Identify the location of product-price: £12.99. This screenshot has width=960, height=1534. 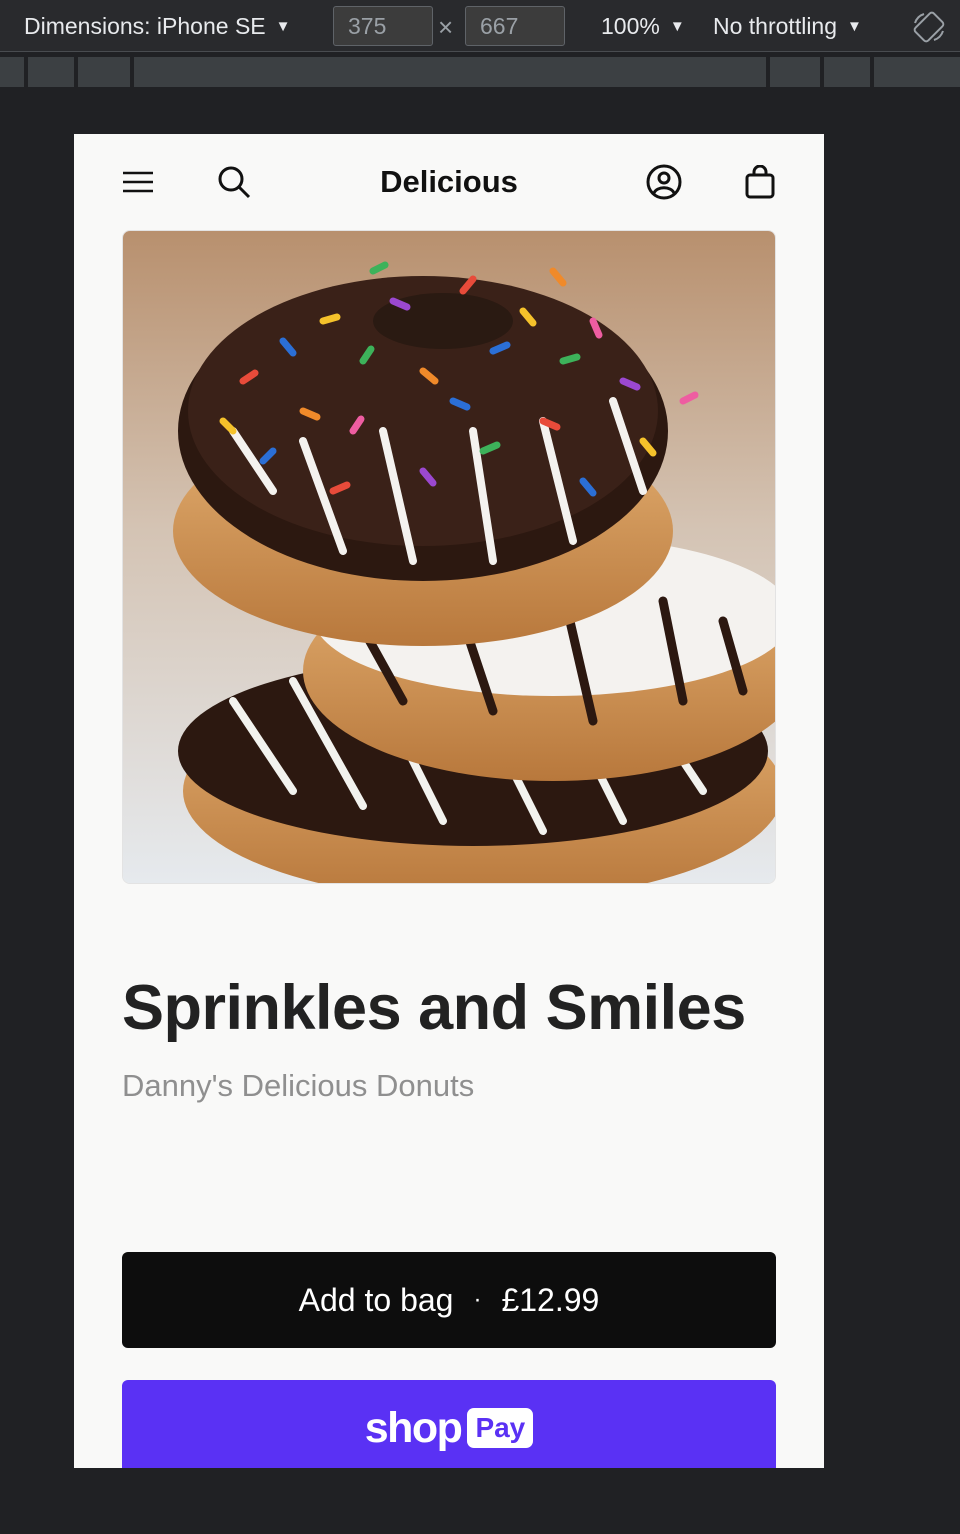
(550, 1299).